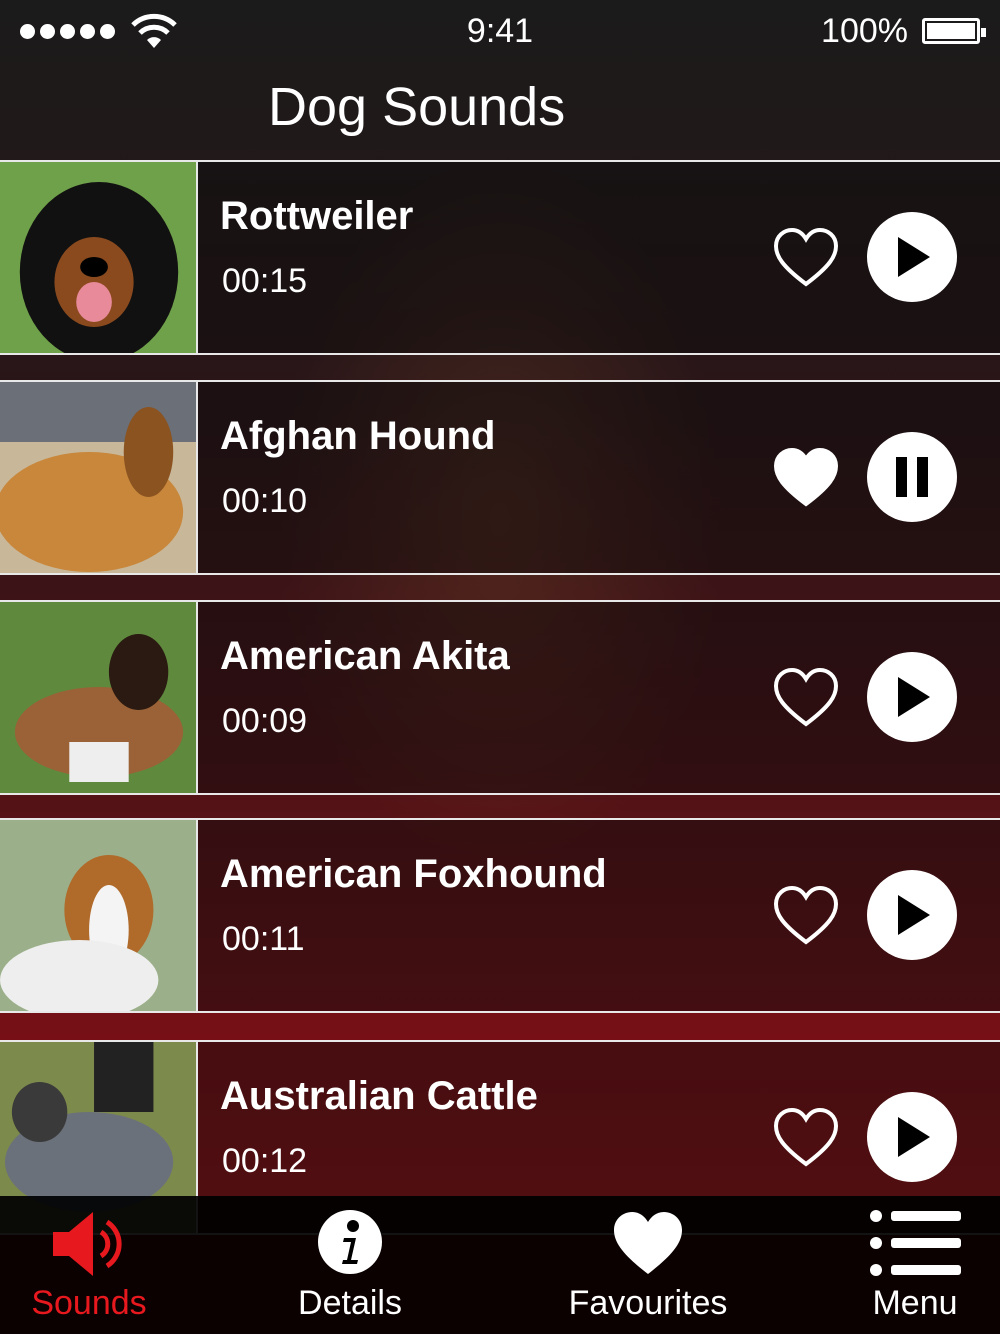 Image resolution: width=1000 pixels, height=1334 pixels. I want to click on tab-favourites: Favourites, so click(648, 1265).